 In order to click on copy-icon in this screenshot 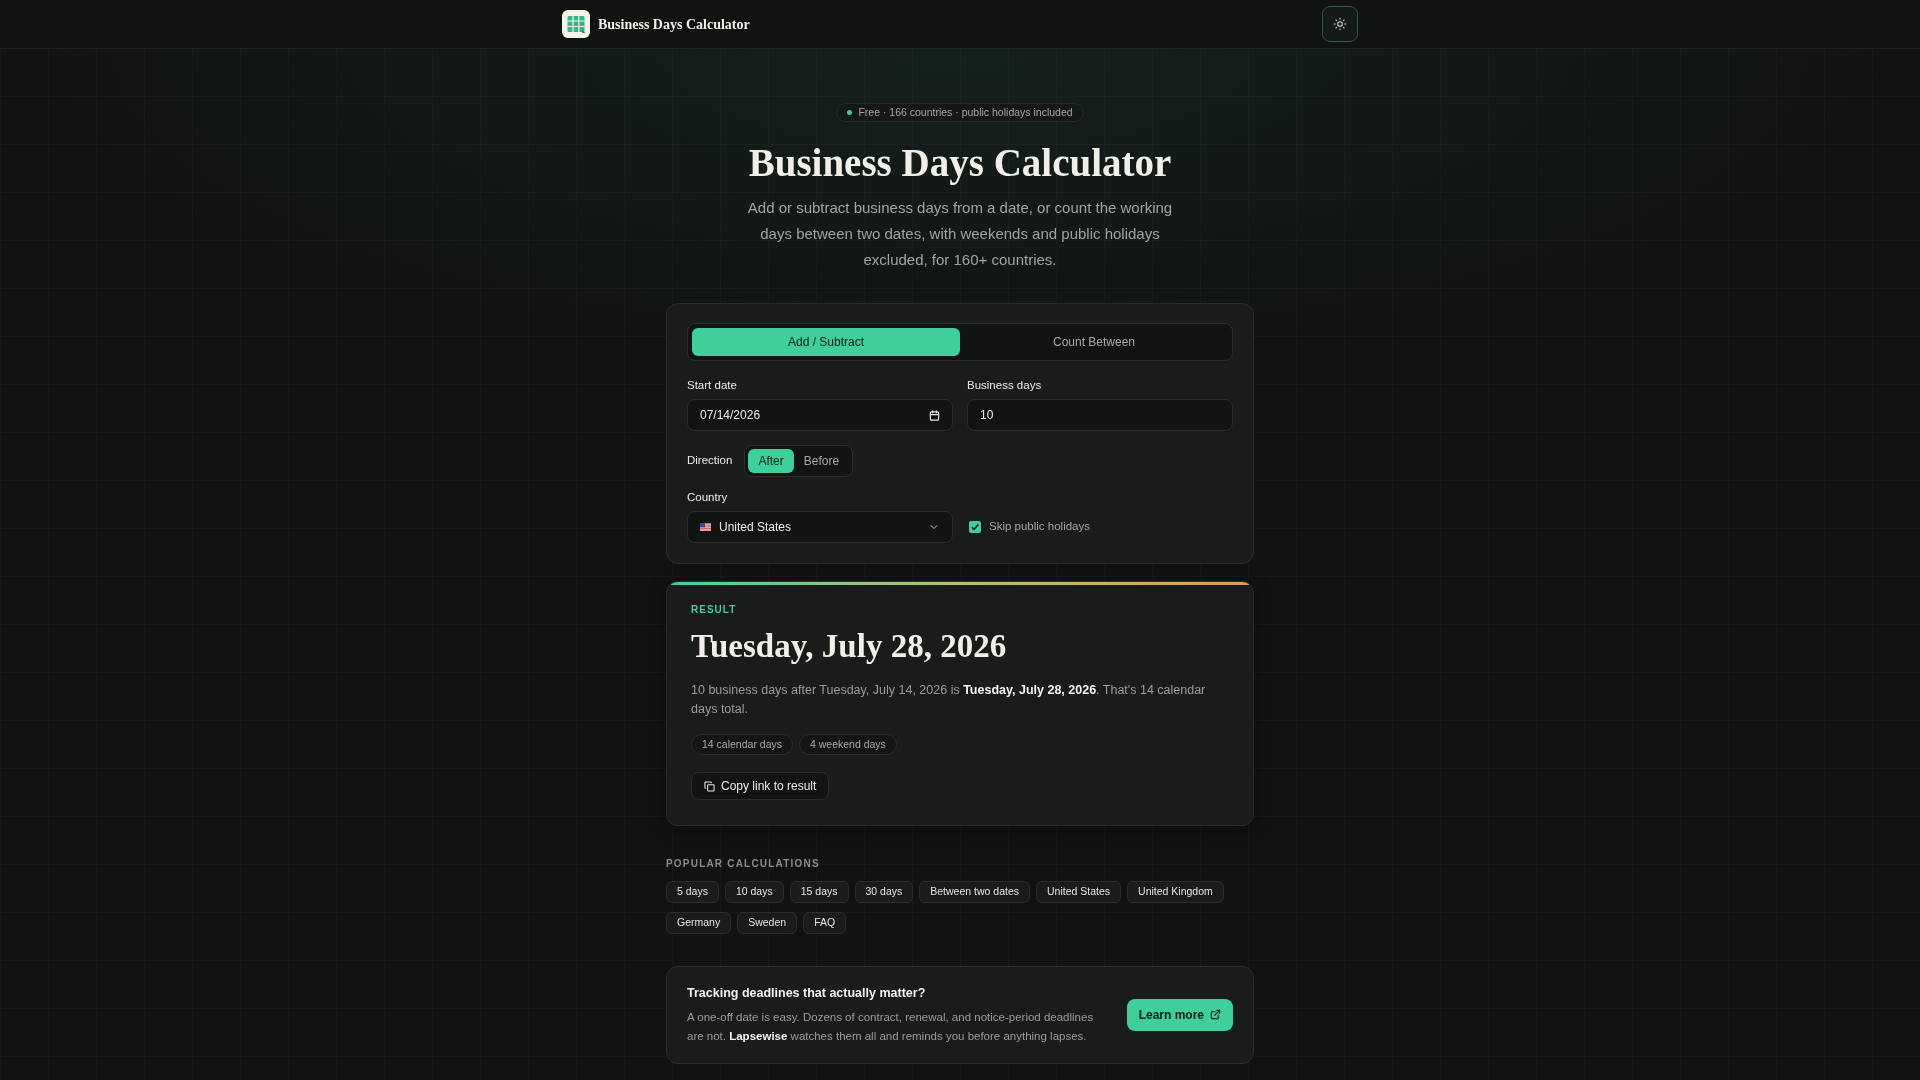, I will do `click(709, 786)`.